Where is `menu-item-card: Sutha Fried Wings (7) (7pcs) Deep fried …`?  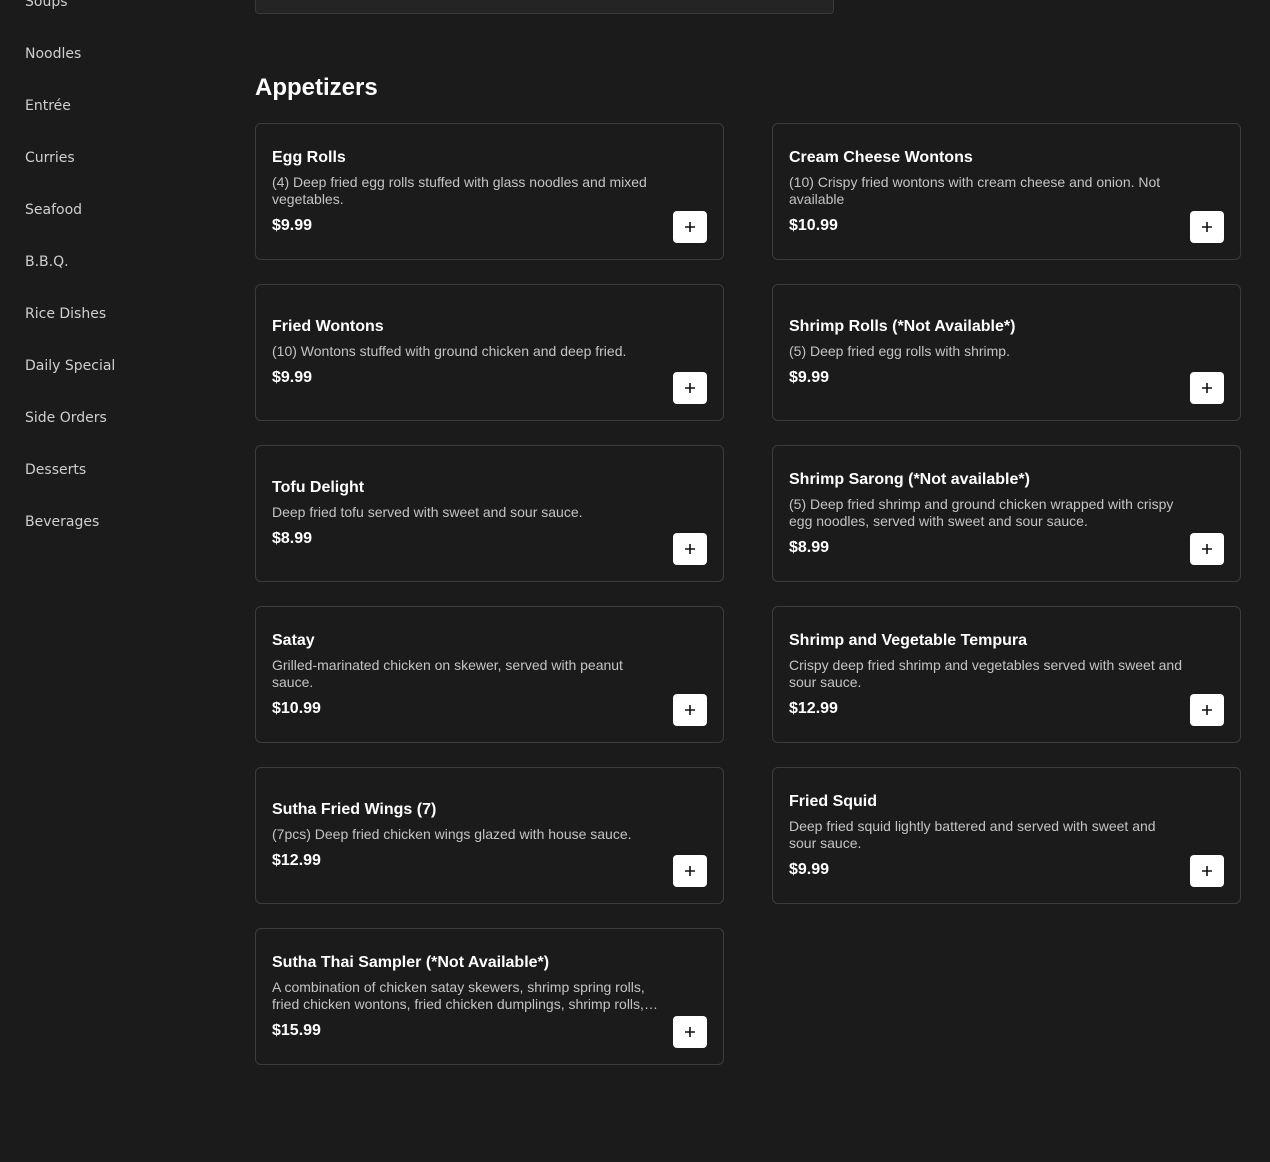 menu-item-card: Sutha Fried Wings (7) (7pcs) Deep fried … is located at coordinates (489, 835).